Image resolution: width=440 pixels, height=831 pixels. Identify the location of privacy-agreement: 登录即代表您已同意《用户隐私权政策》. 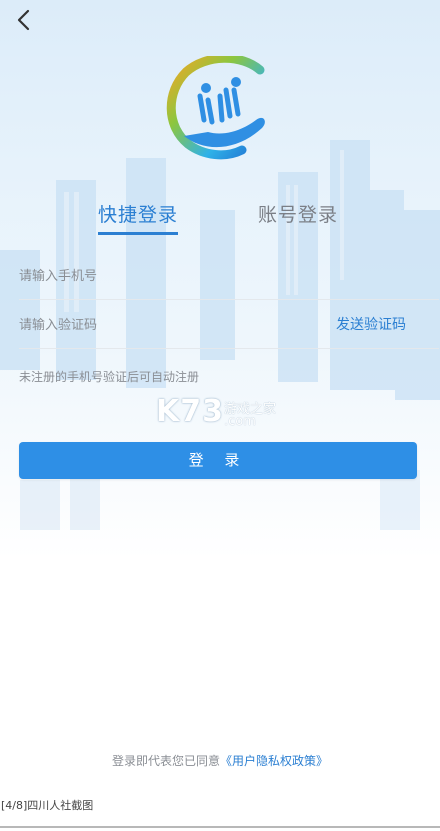
(220, 760).